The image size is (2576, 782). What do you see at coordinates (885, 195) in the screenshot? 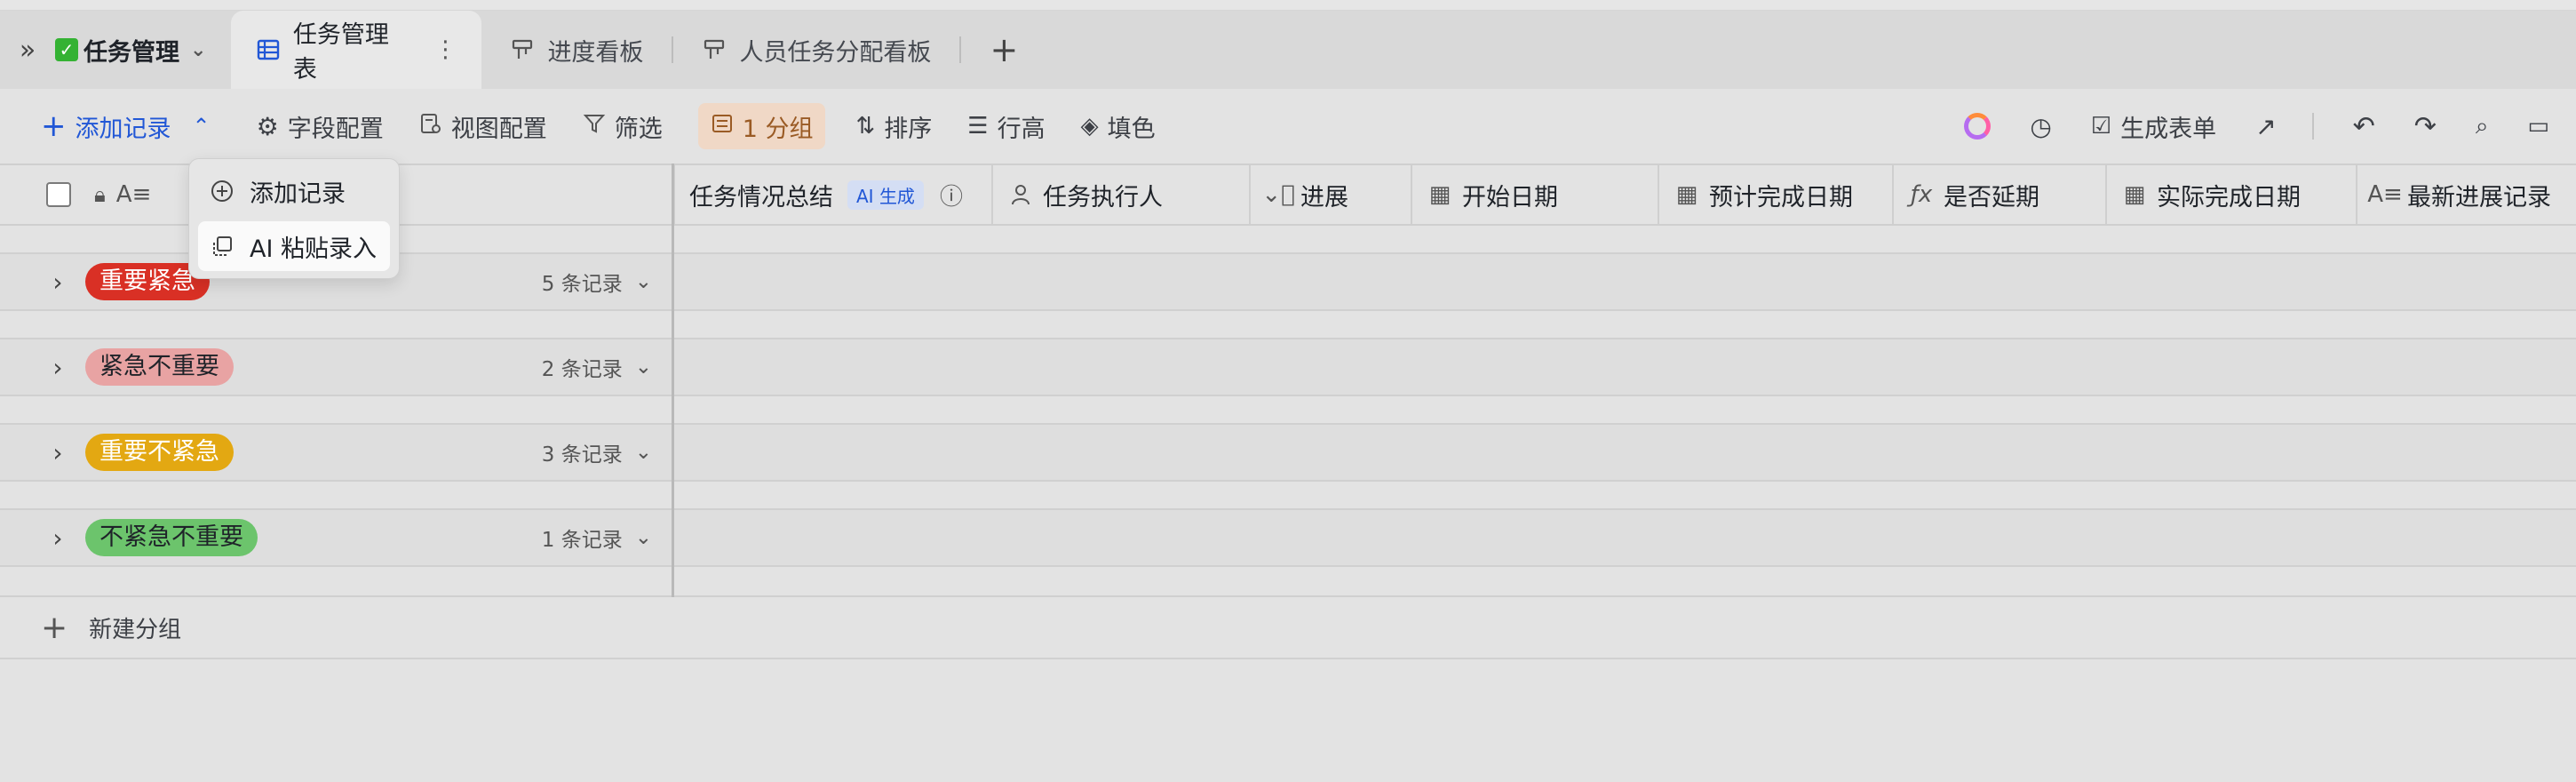
I see `ai-generated-badge: AI 生成` at bounding box center [885, 195].